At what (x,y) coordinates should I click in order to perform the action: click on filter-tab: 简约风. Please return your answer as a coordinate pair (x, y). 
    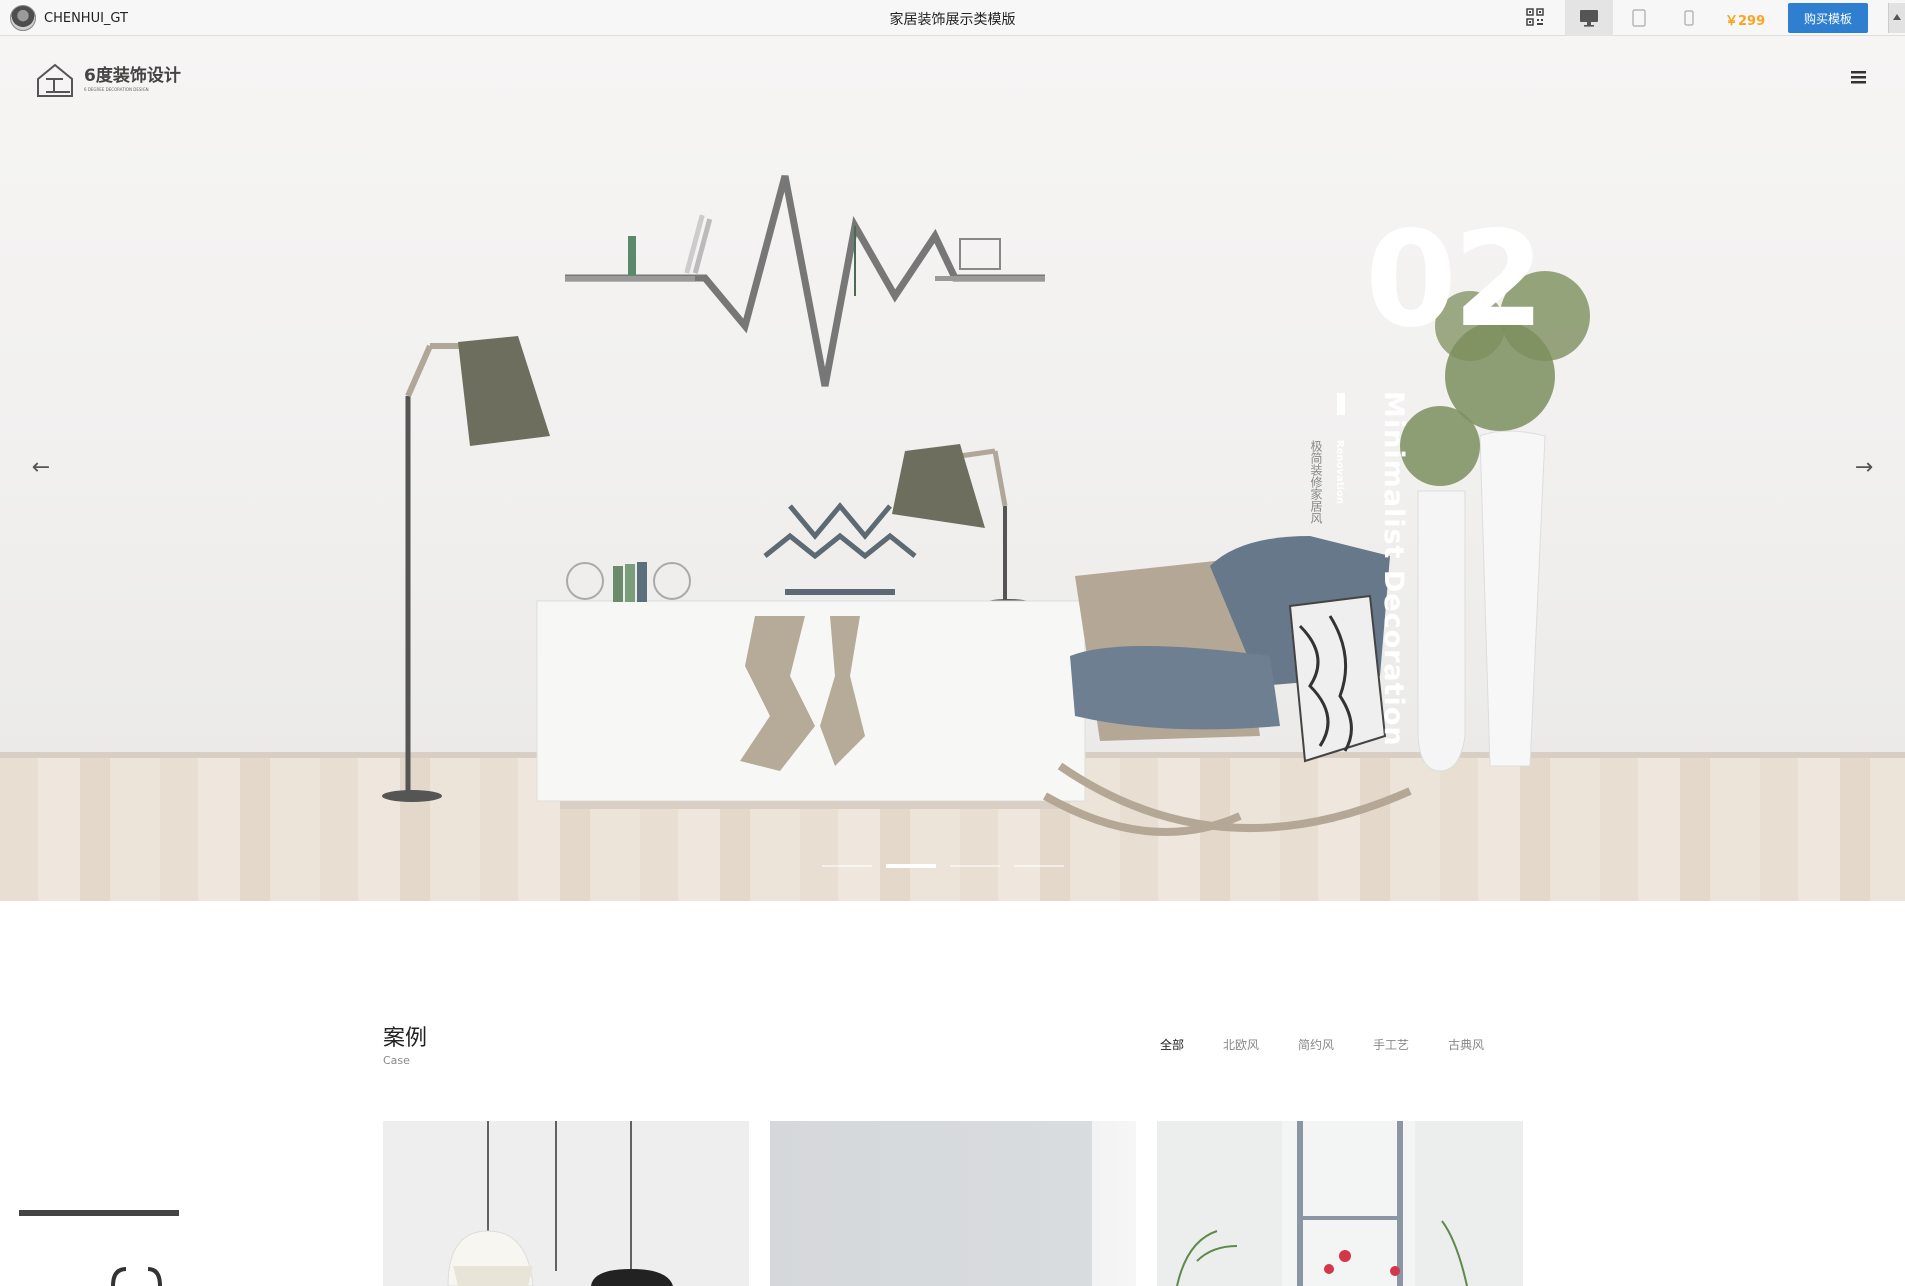
    Looking at the image, I should click on (1316, 1044).